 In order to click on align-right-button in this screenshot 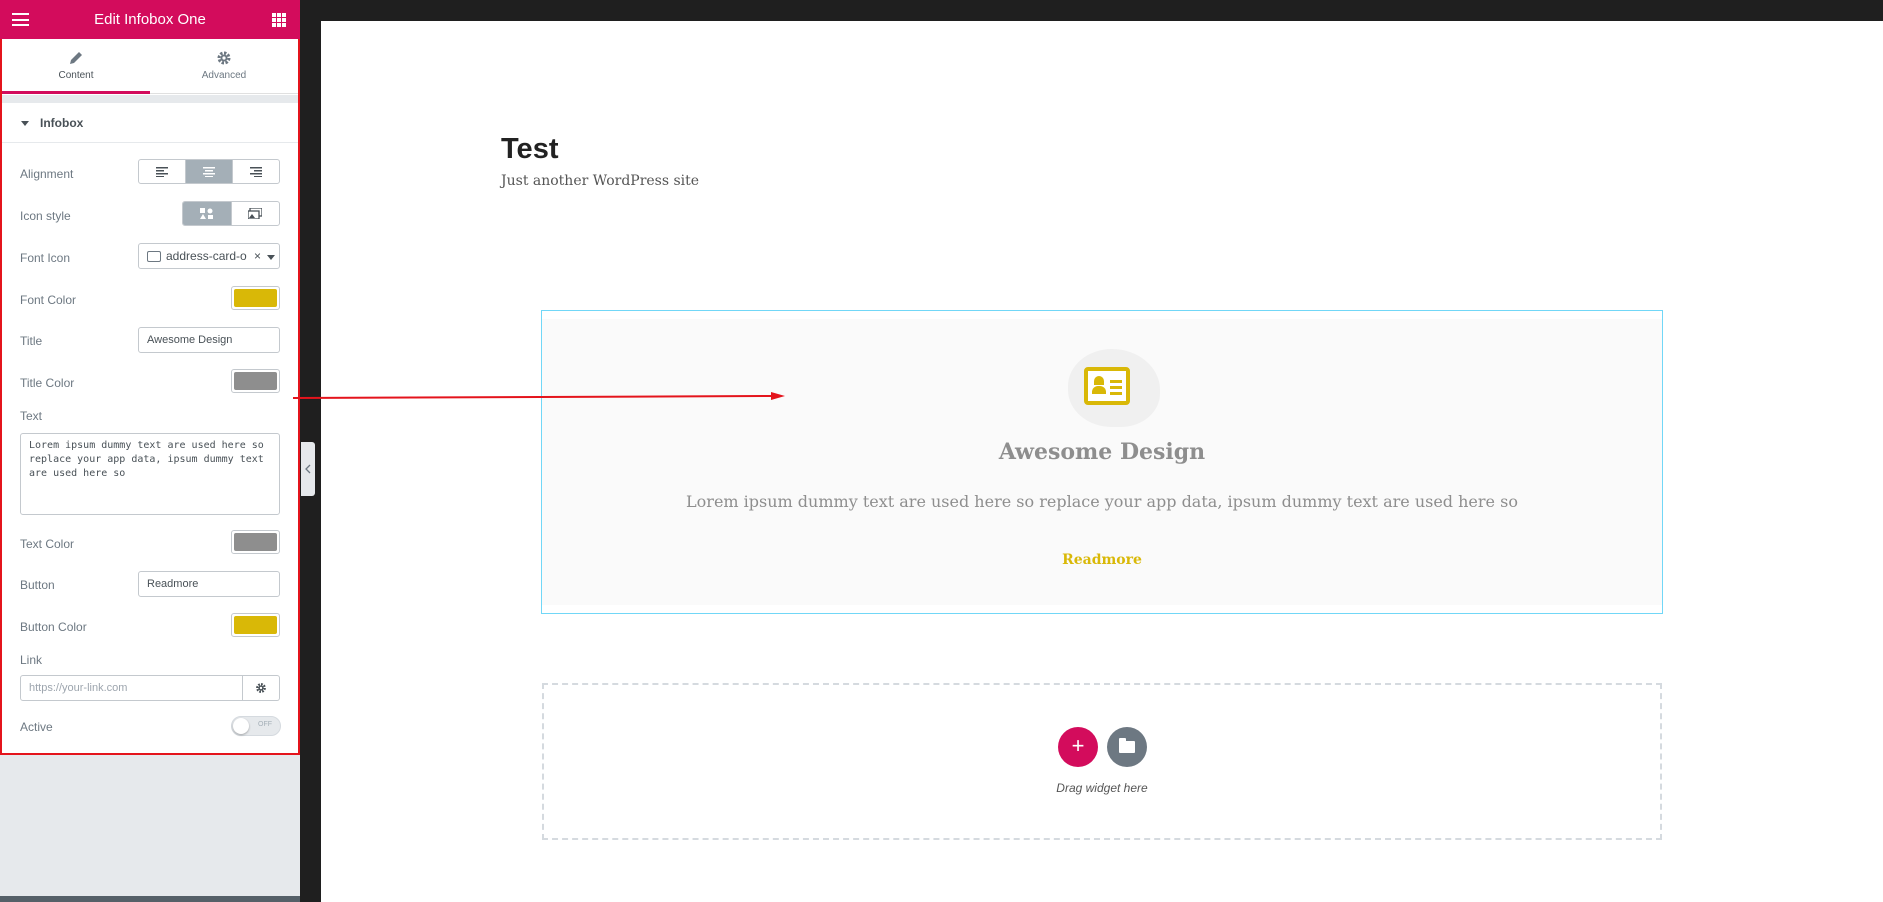, I will do `click(256, 171)`.